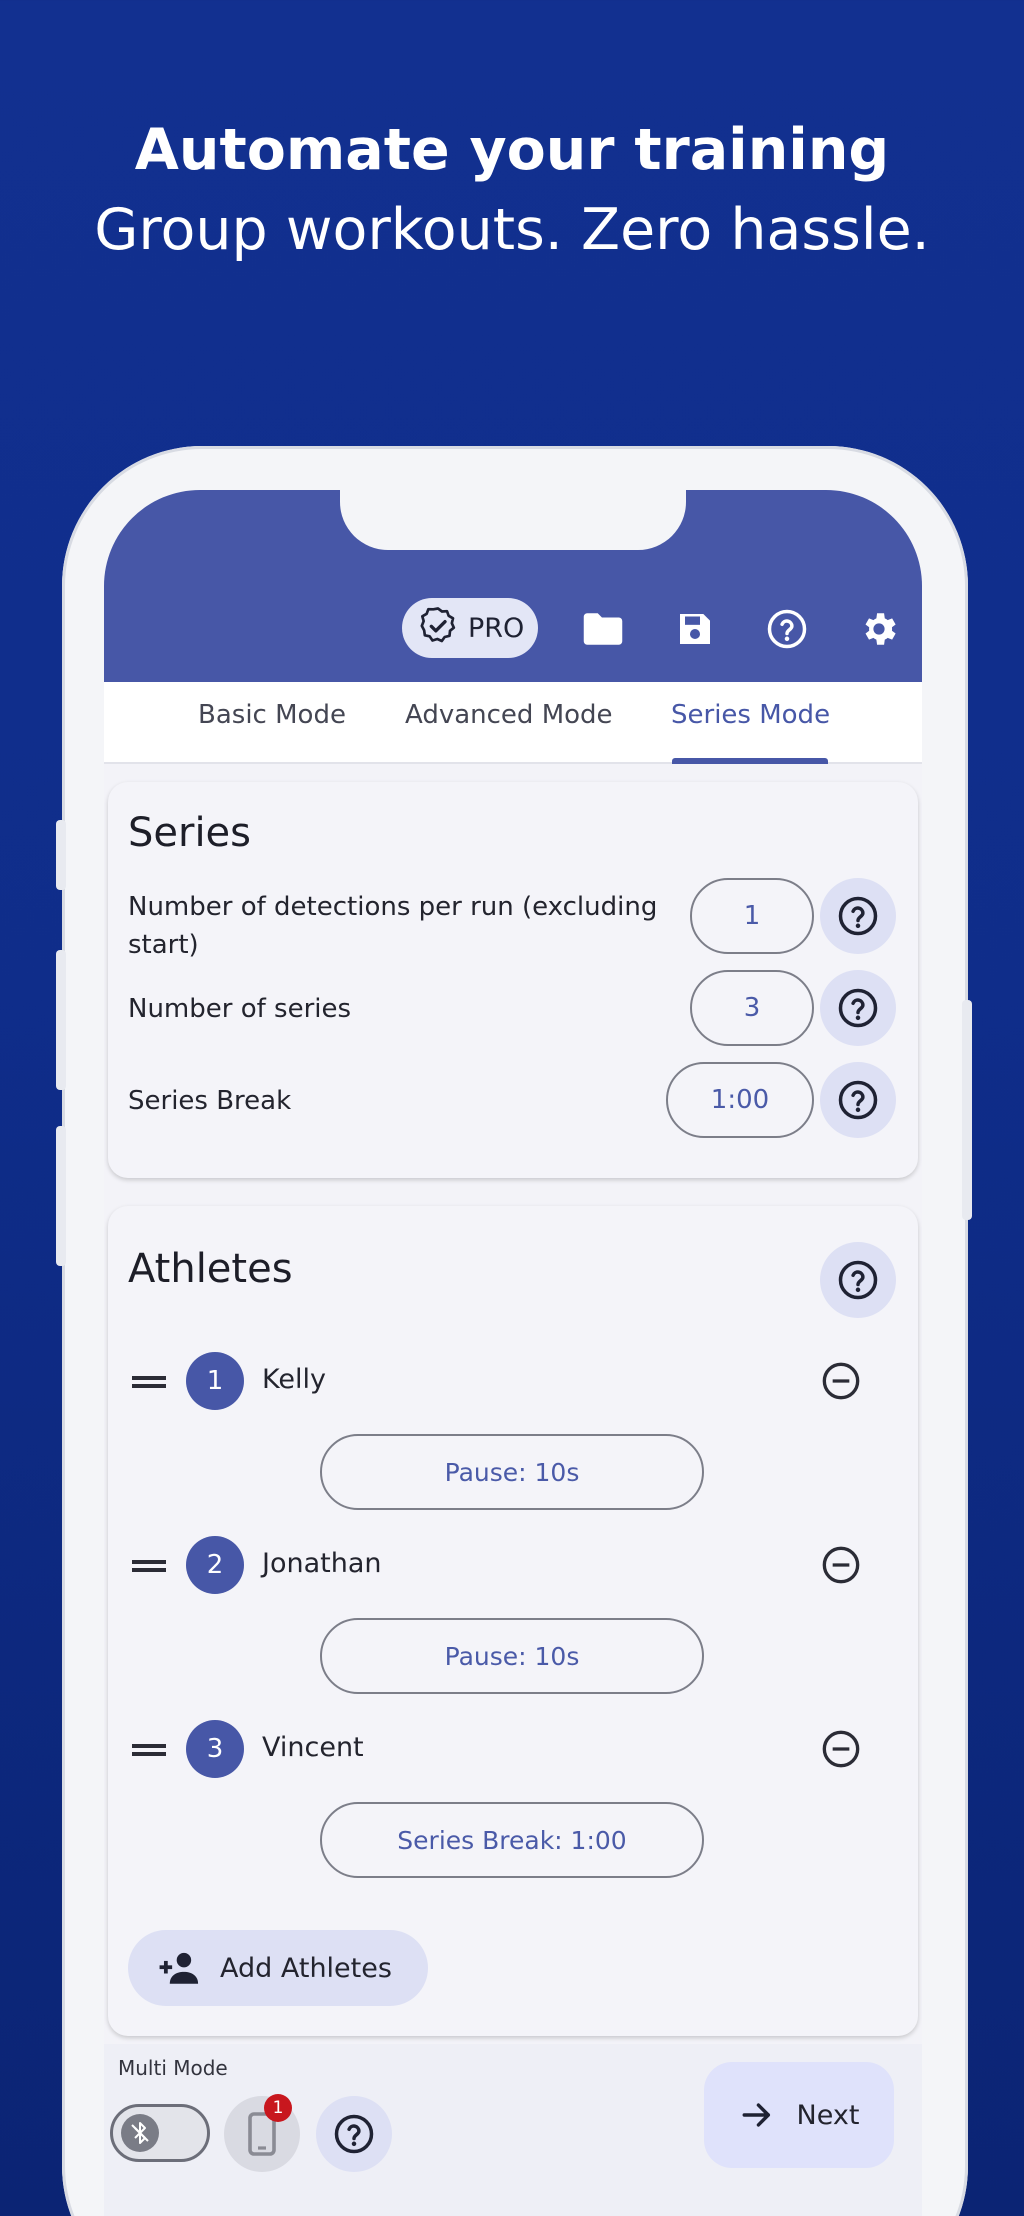 This screenshot has width=1024, height=2216. What do you see at coordinates (210, 1101) in the screenshot?
I see `series-break-label: Series Break` at bounding box center [210, 1101].